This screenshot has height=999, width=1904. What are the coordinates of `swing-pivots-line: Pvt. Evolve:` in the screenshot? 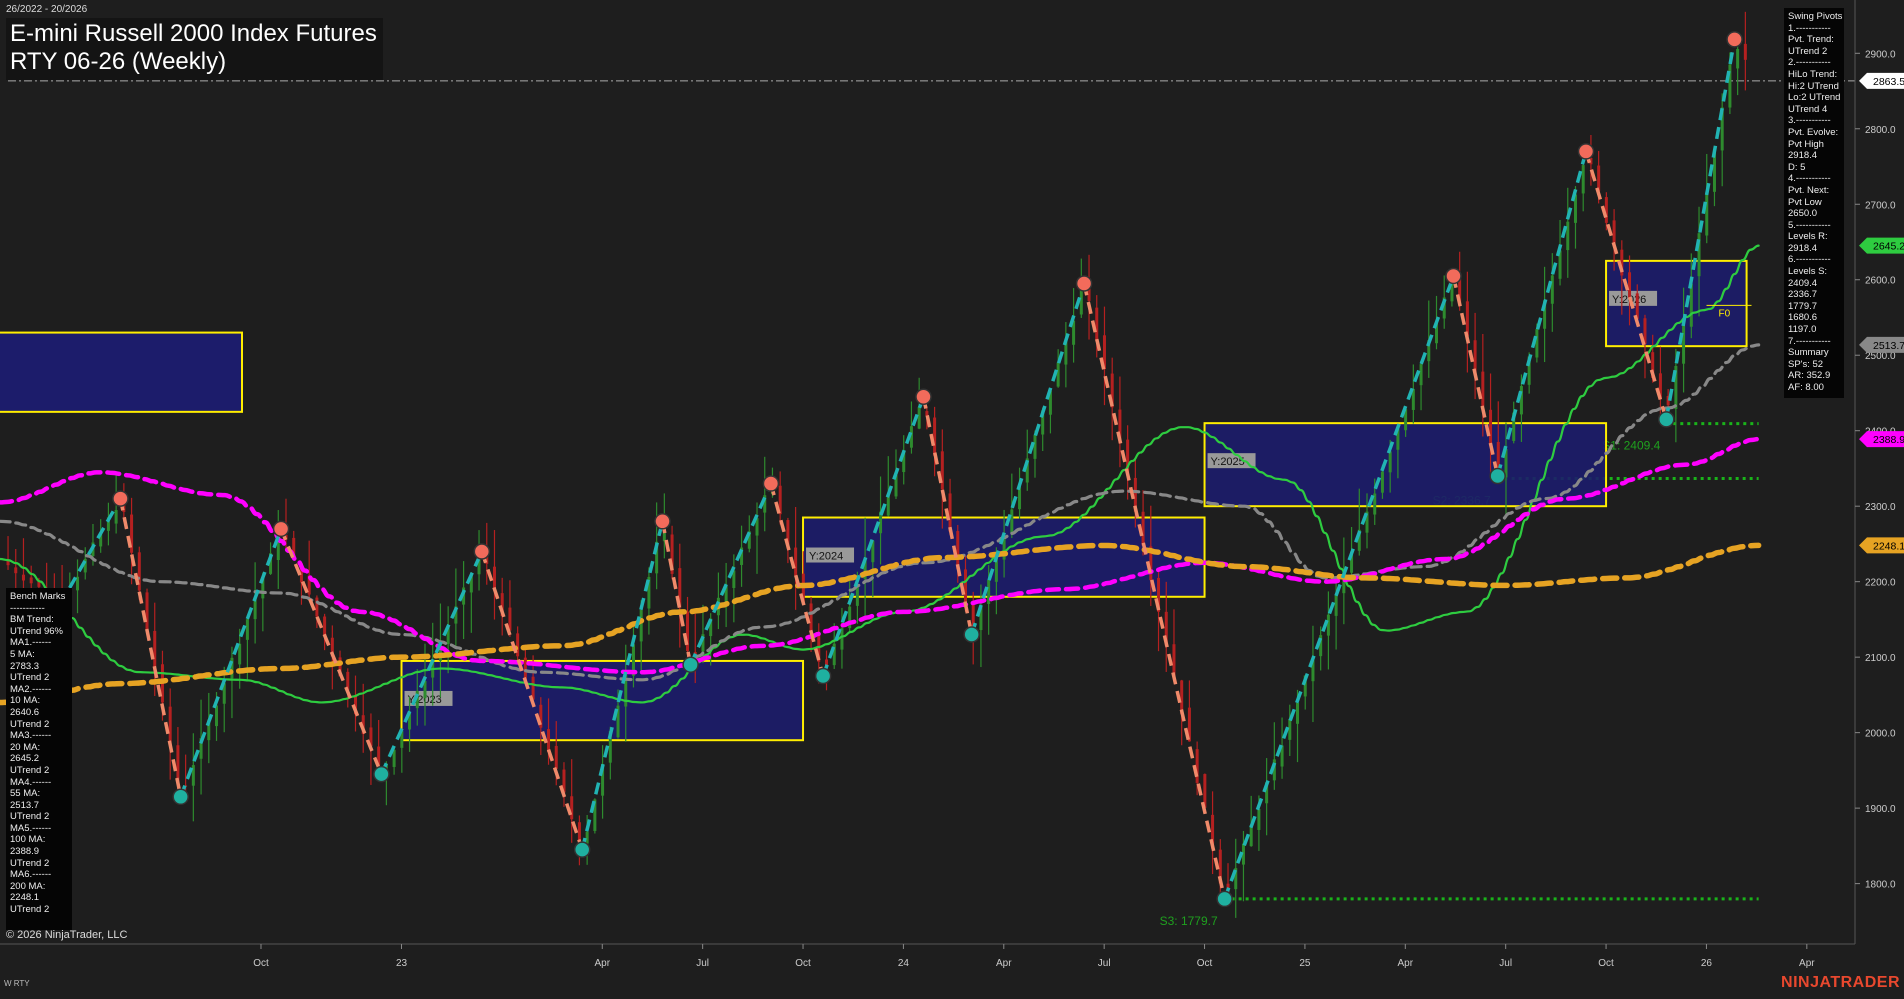 It's located at (1813, 132).